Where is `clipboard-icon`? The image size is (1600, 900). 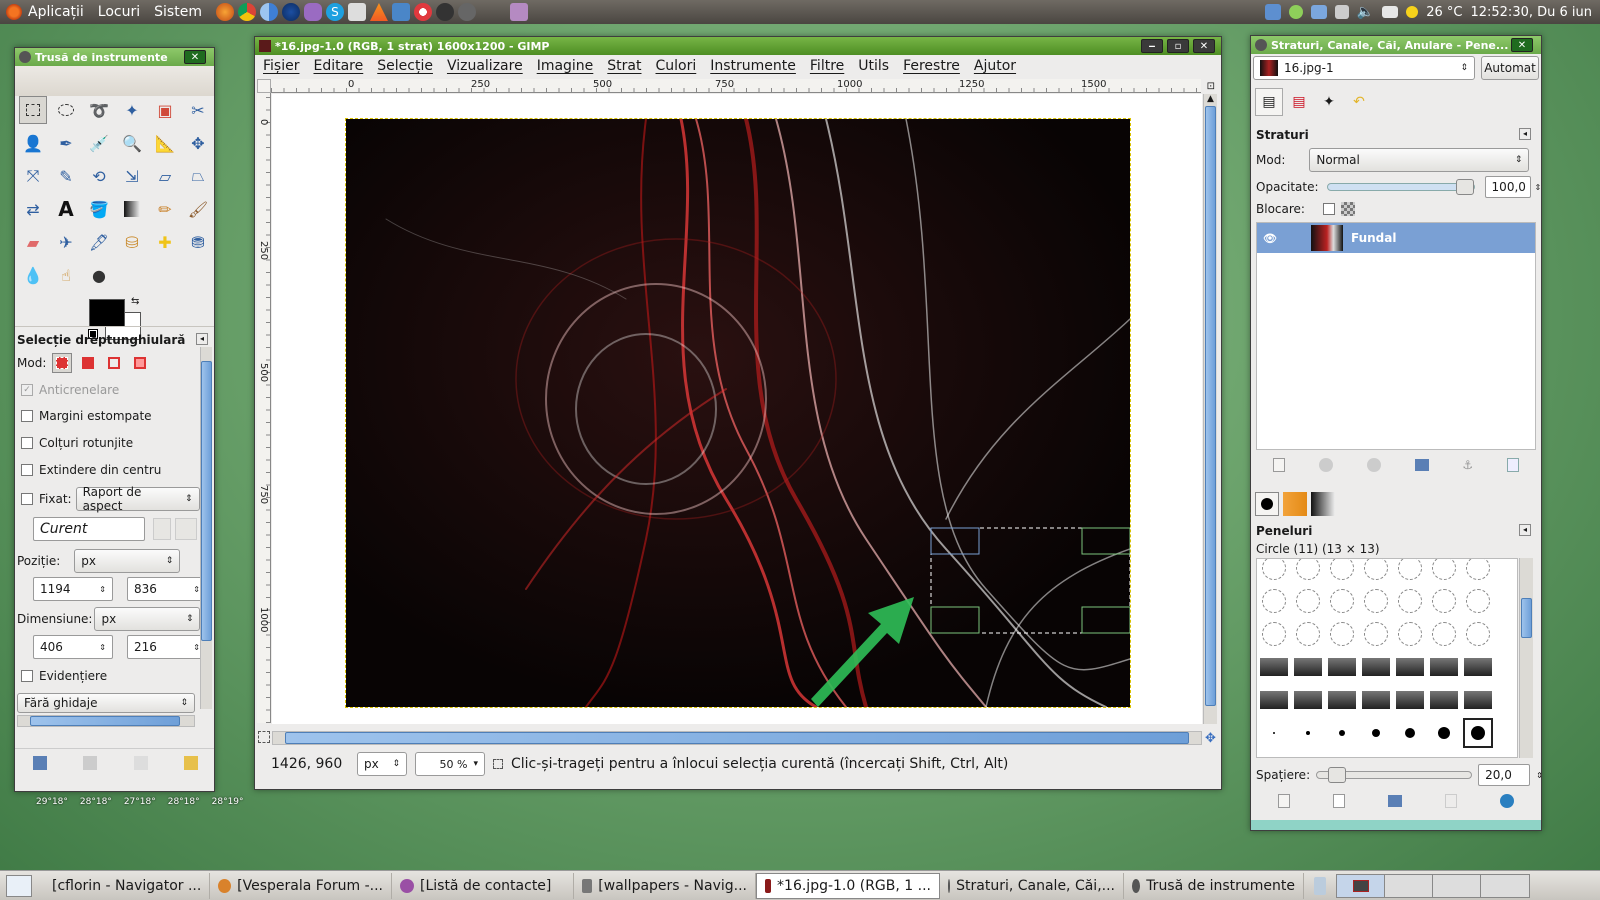
clipboard-icon is located at coordinates (1341, 12).